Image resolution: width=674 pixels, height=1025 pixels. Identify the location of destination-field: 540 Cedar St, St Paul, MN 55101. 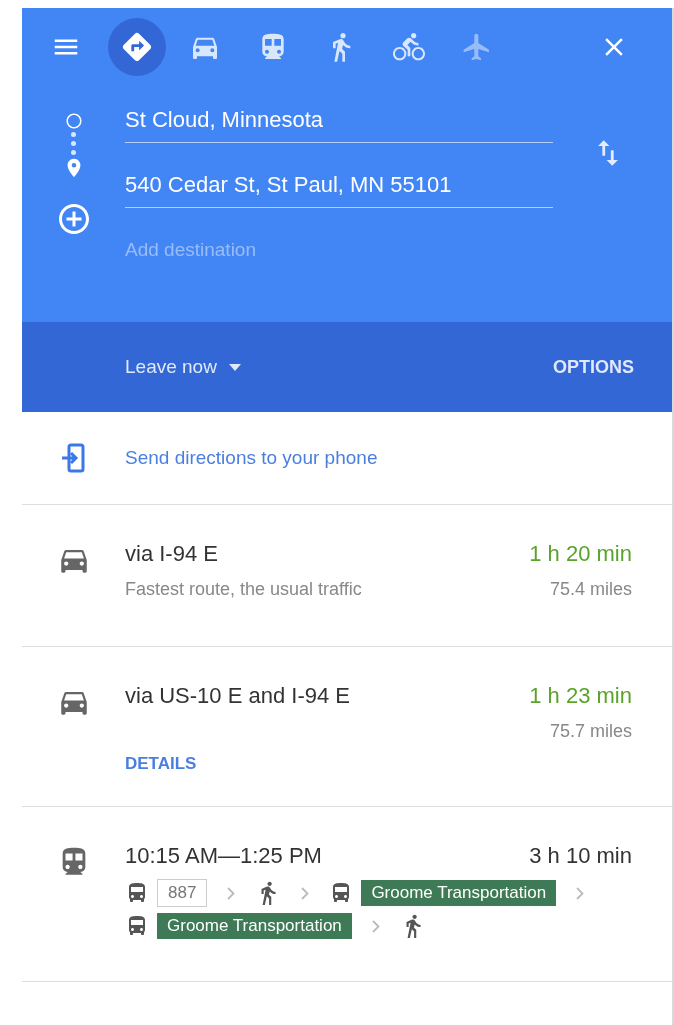
(339, 185).